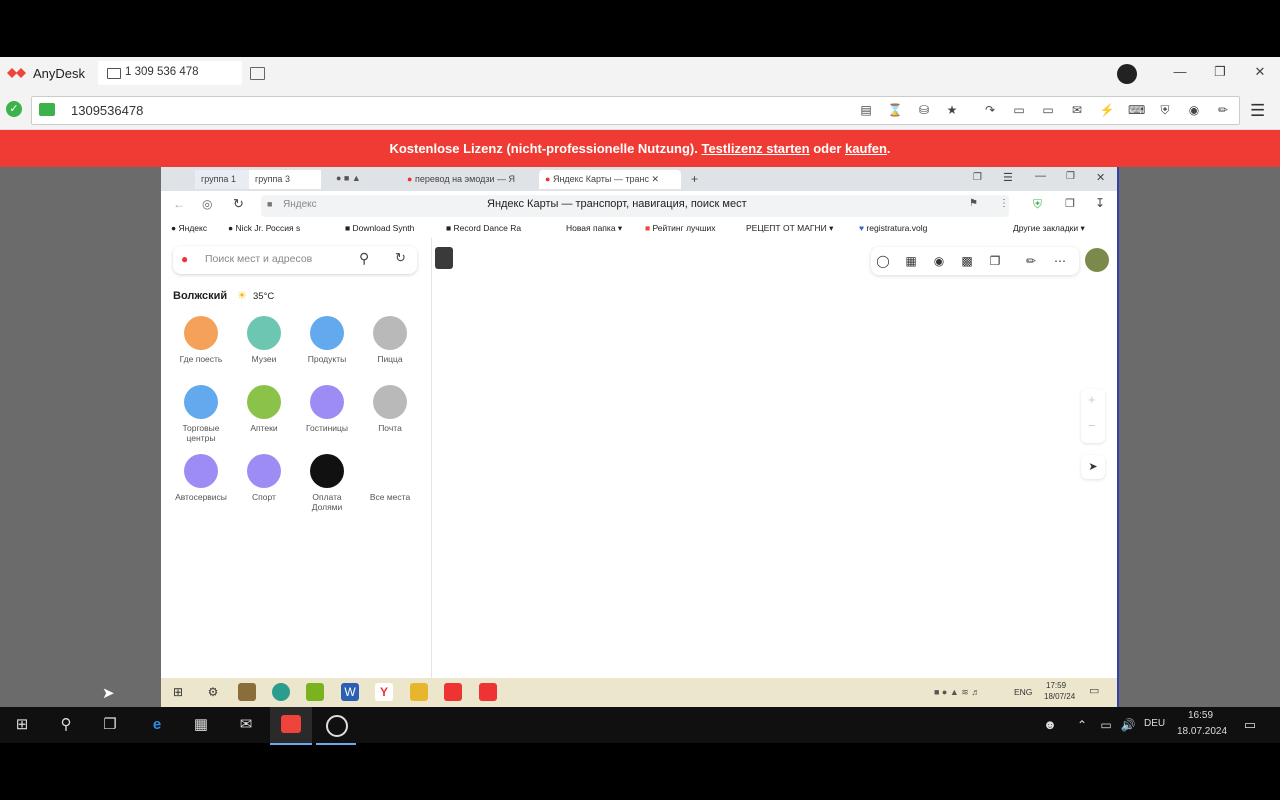 The height and width of the screenshot is (800, 1280). What do you see at coordinates (895, 110) in the screenshot?
I see `hourglass-icon: ⌛` at bounding box center [895, 110].